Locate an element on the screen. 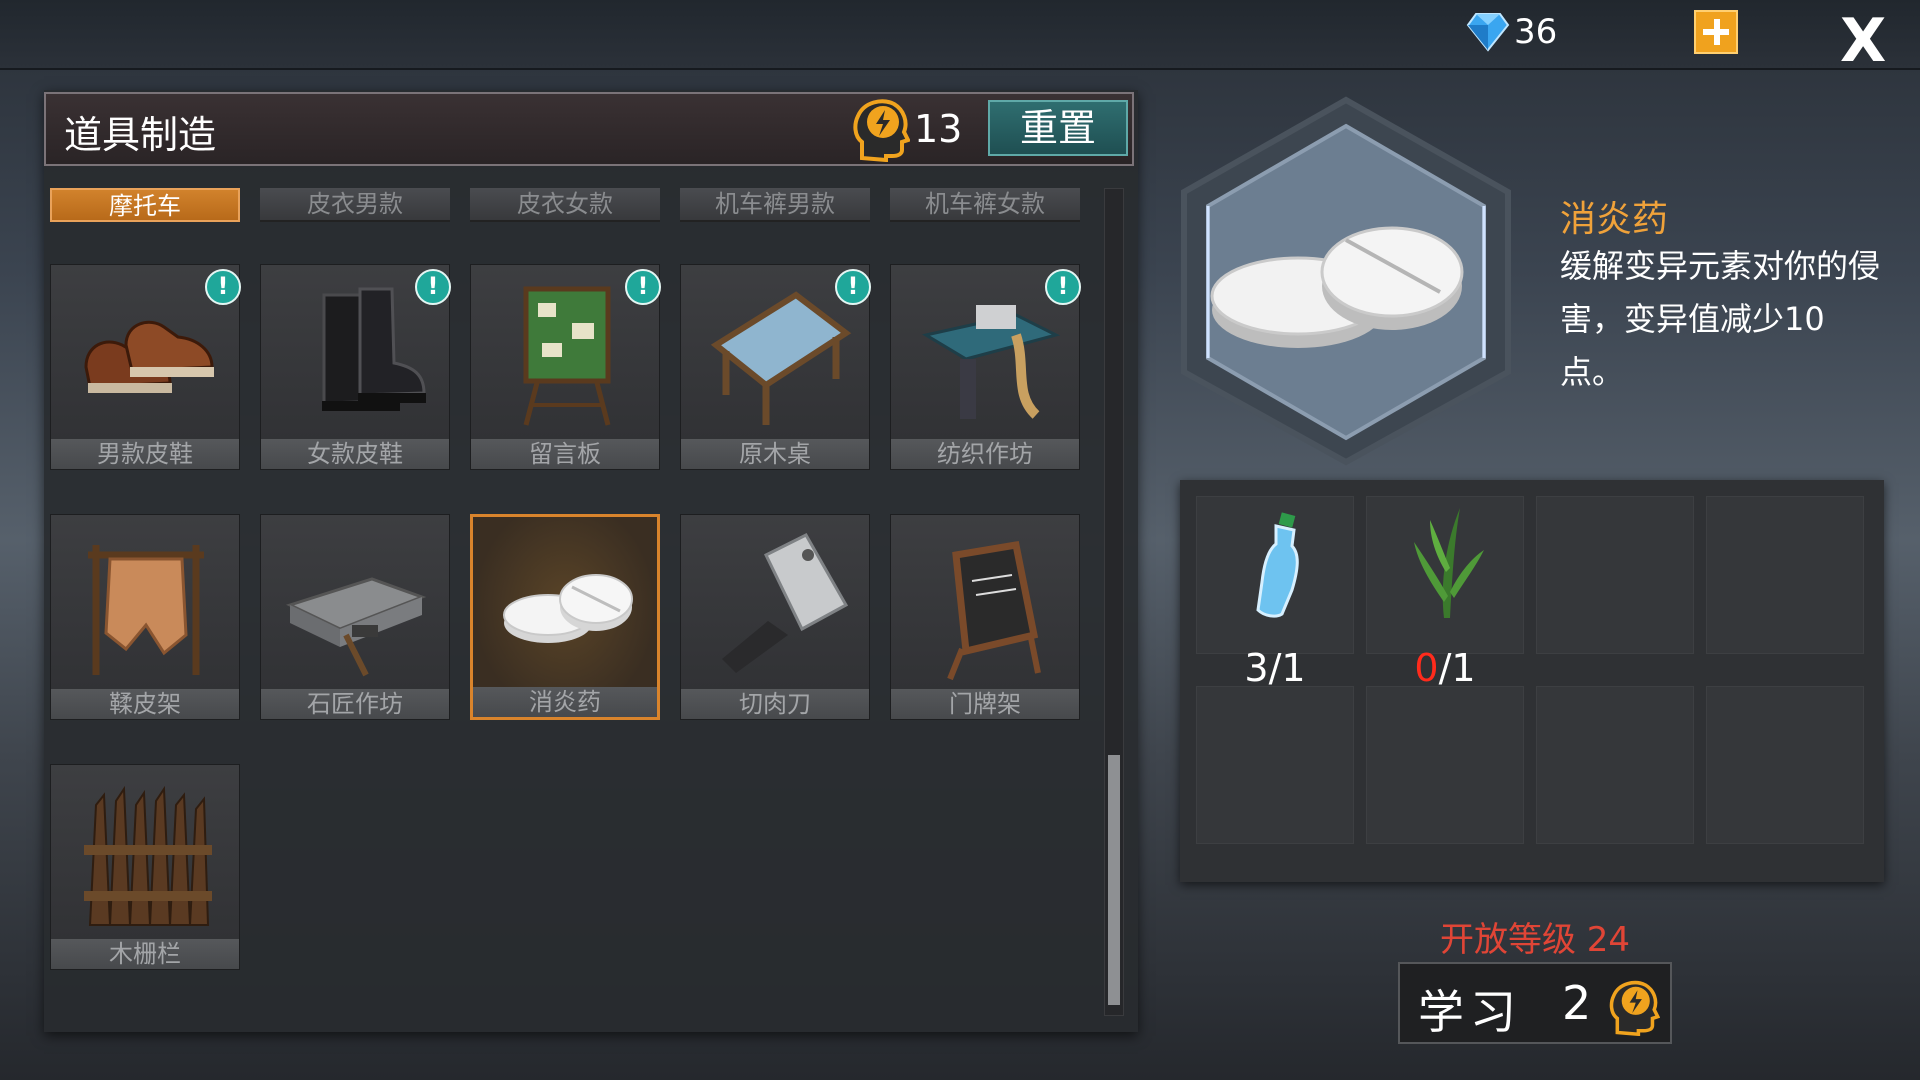  herb-icon is located at coordinates (1449, 563).